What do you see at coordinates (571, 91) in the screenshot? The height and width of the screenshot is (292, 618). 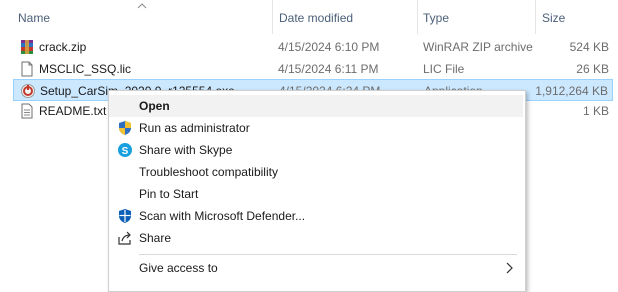 I see `file-size: 1,912,264 KB` at bounding box center [571, 91].